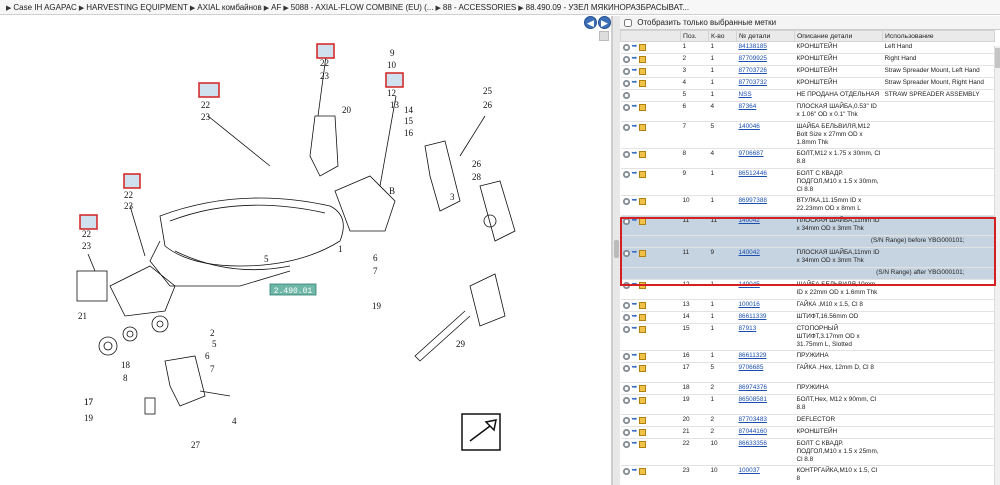  I want to click on callout-number: 3, so click(452, 197).